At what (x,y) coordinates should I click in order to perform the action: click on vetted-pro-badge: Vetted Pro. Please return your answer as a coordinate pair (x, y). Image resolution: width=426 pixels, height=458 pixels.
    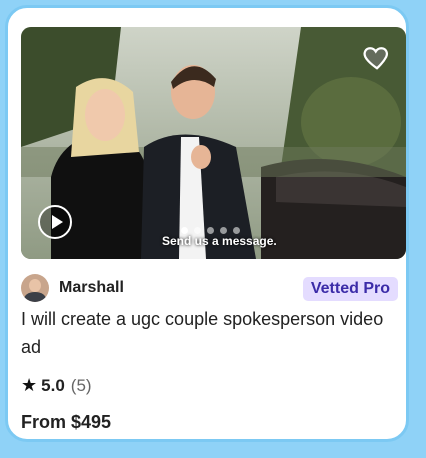
    Looking at the image, I should click on (350, 289).